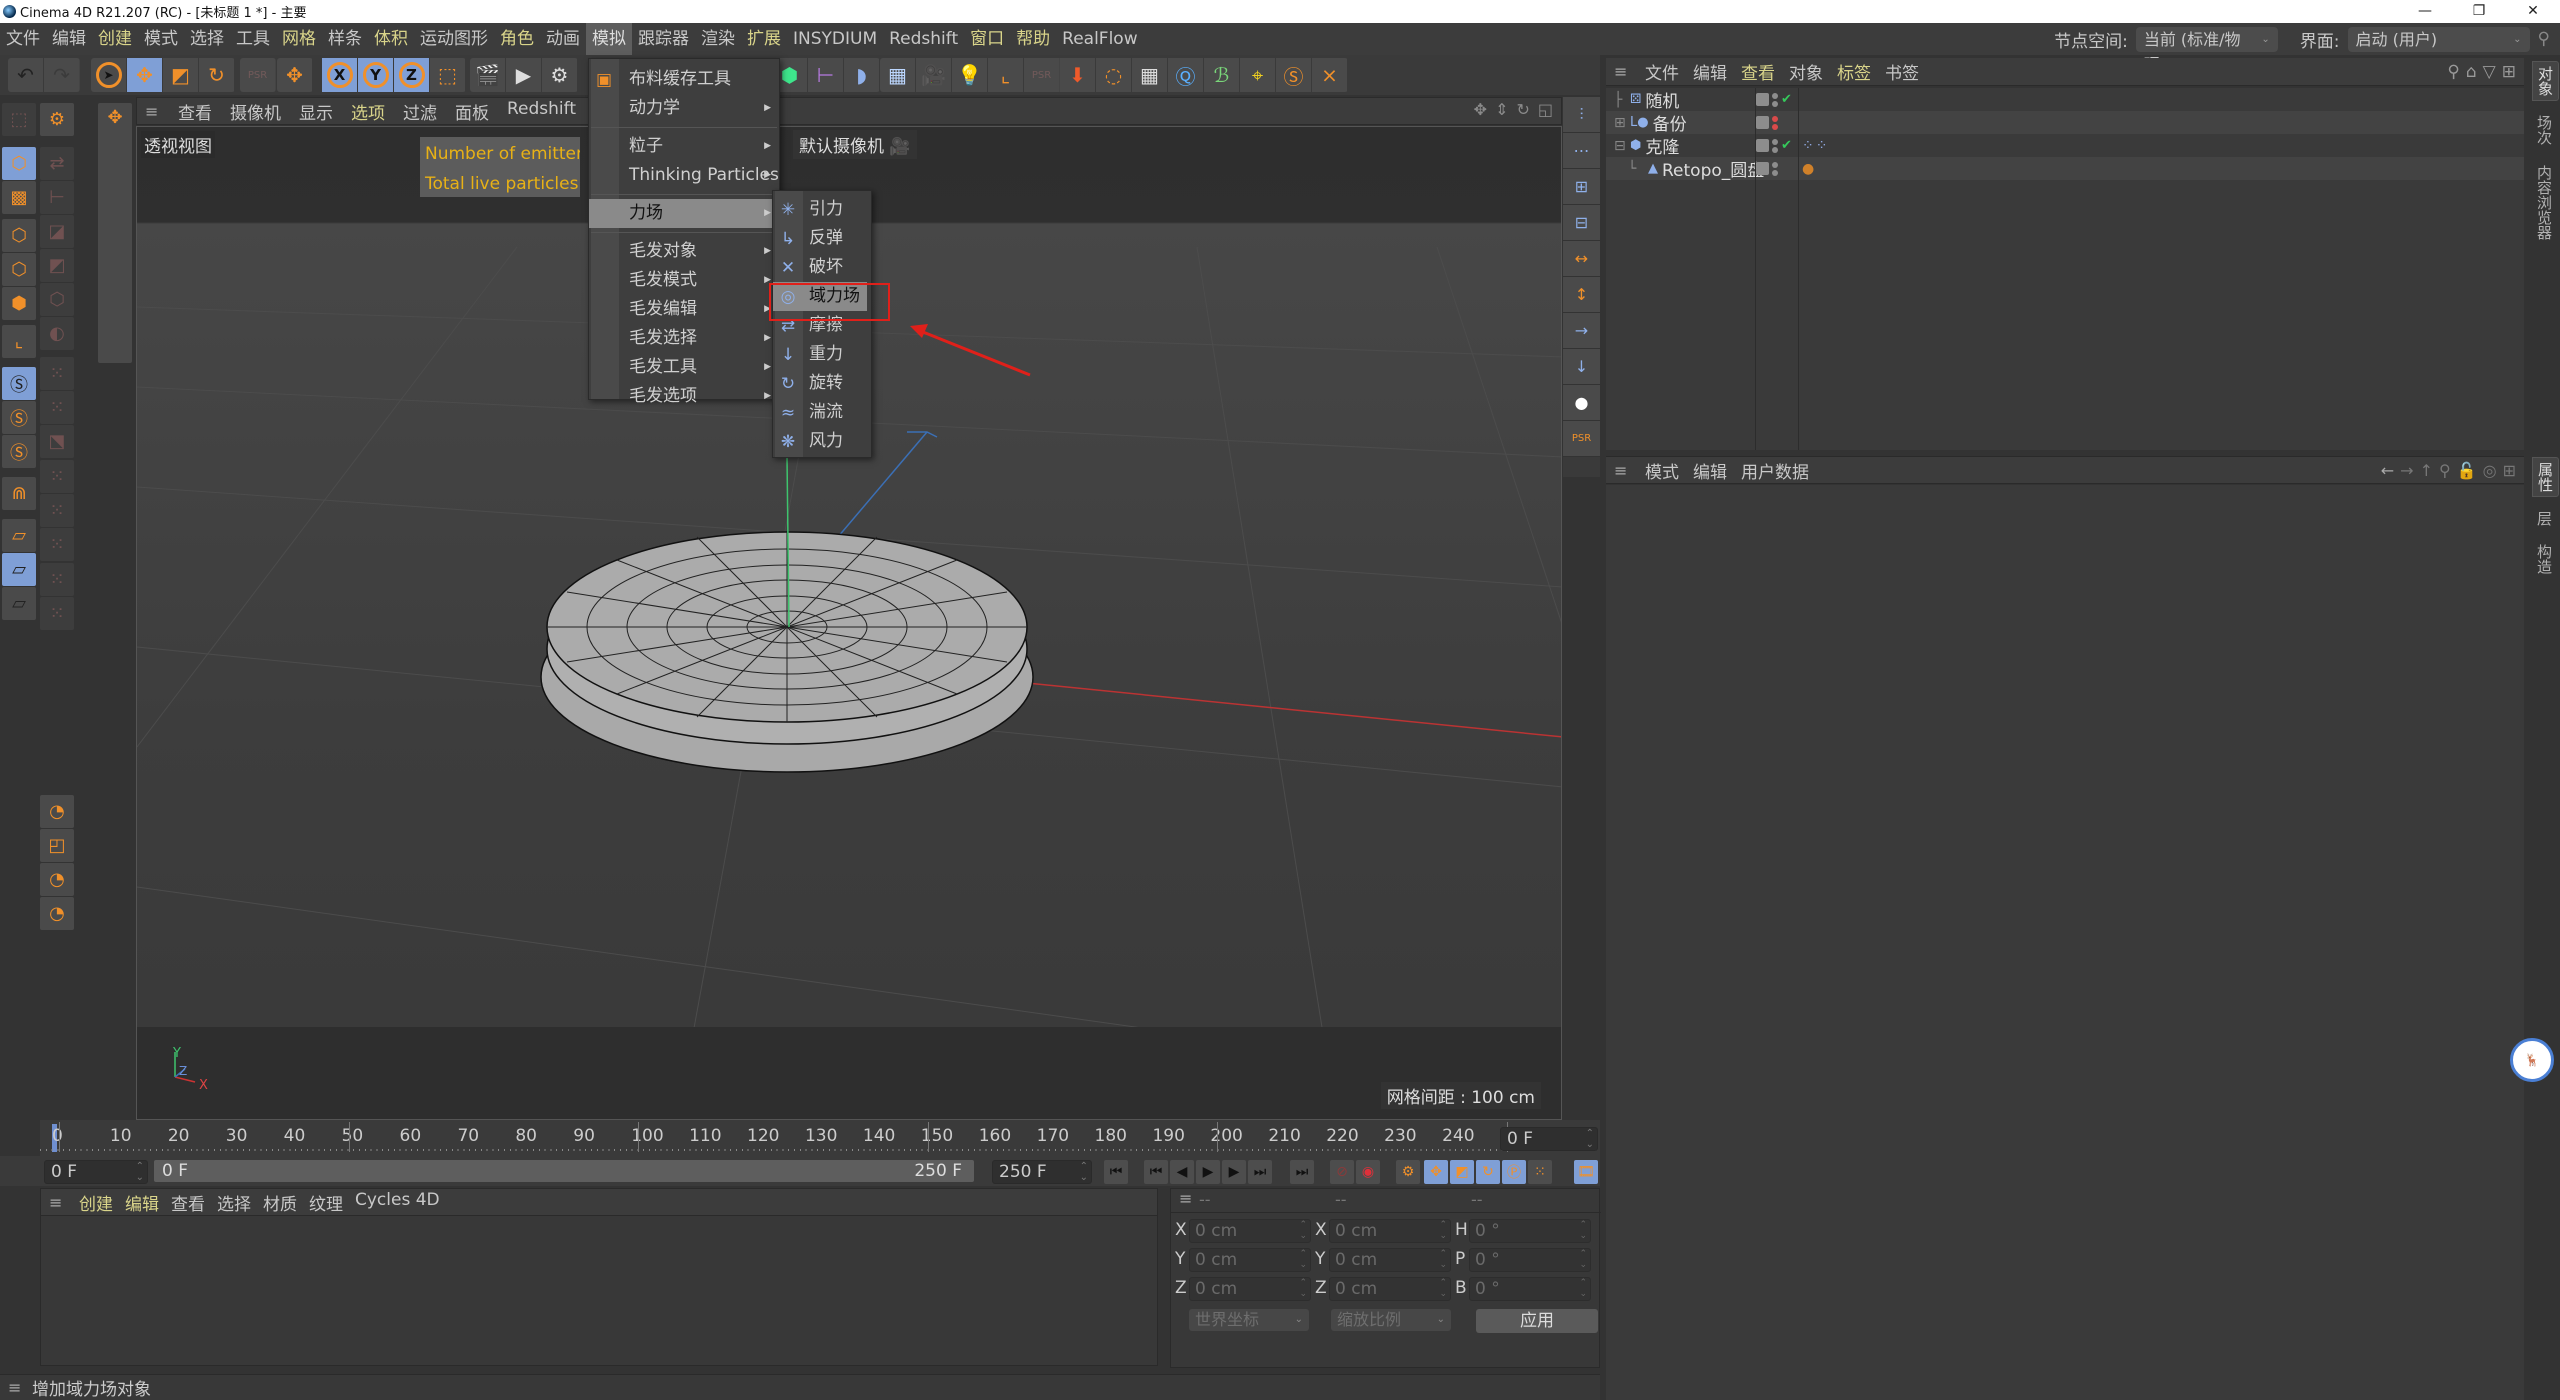  I want to click on viewport-menu-item: 查看, so click(195, 111).